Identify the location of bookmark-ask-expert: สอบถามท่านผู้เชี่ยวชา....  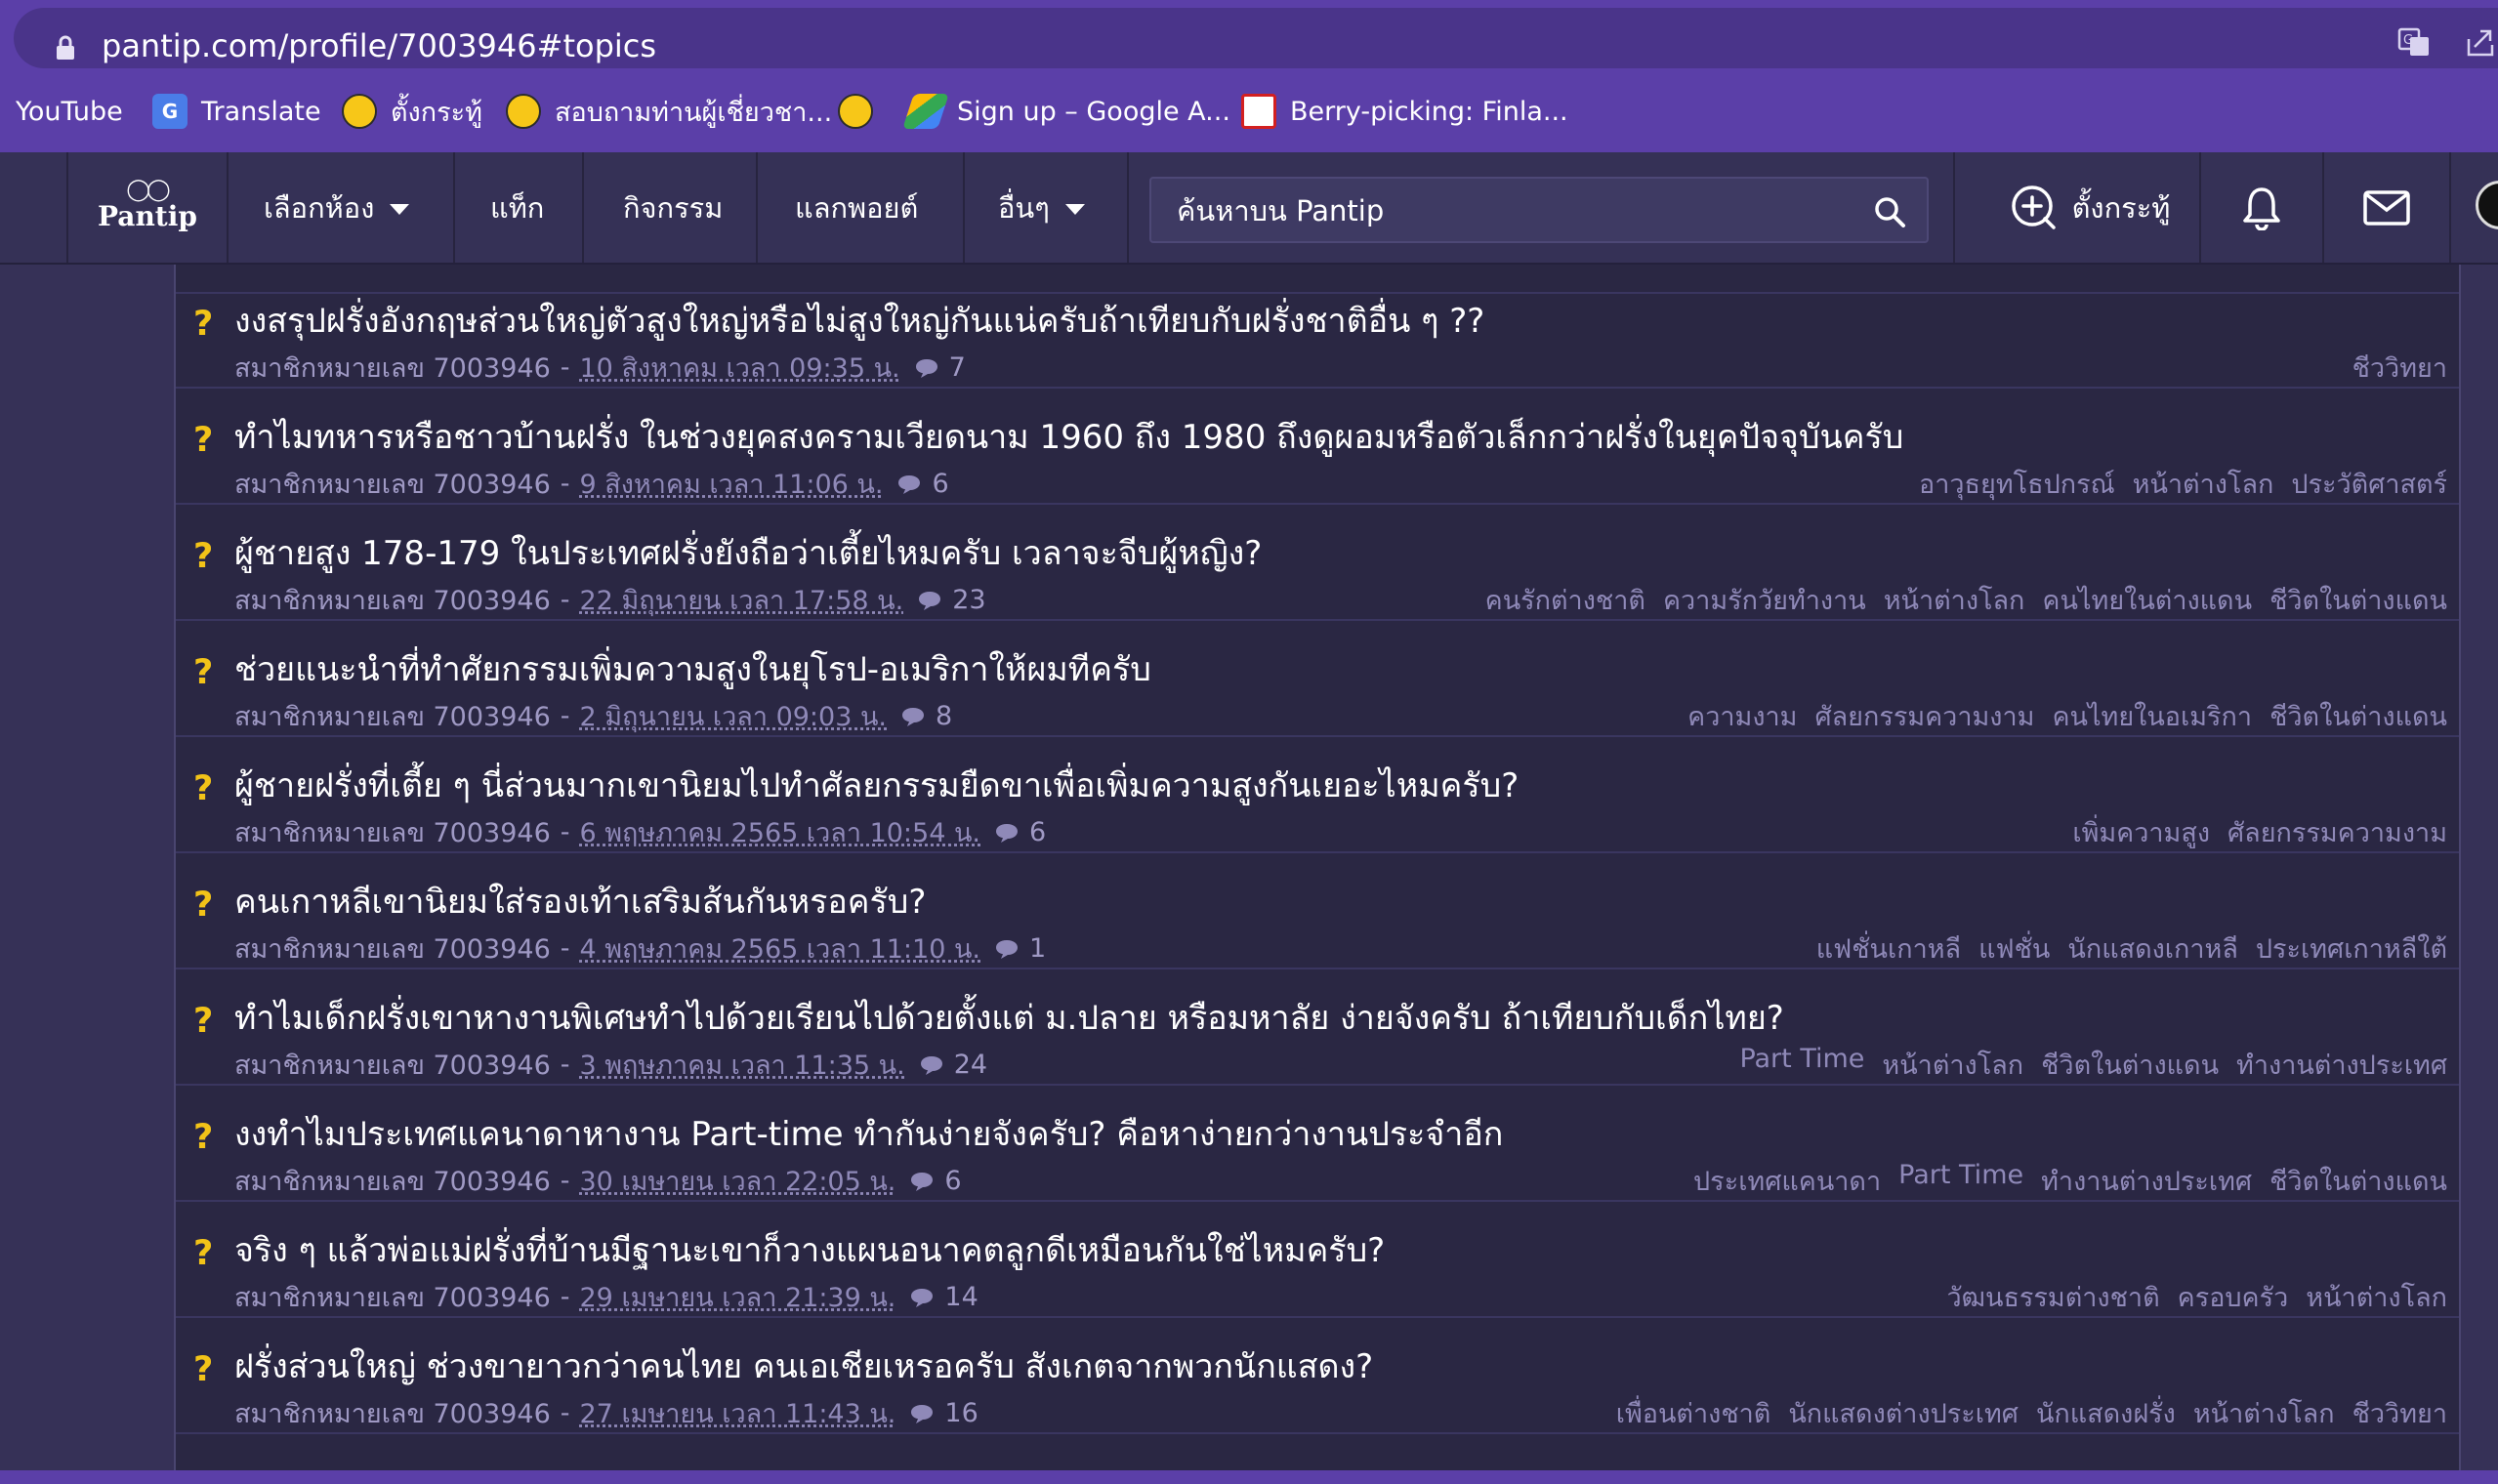
(669, 112).